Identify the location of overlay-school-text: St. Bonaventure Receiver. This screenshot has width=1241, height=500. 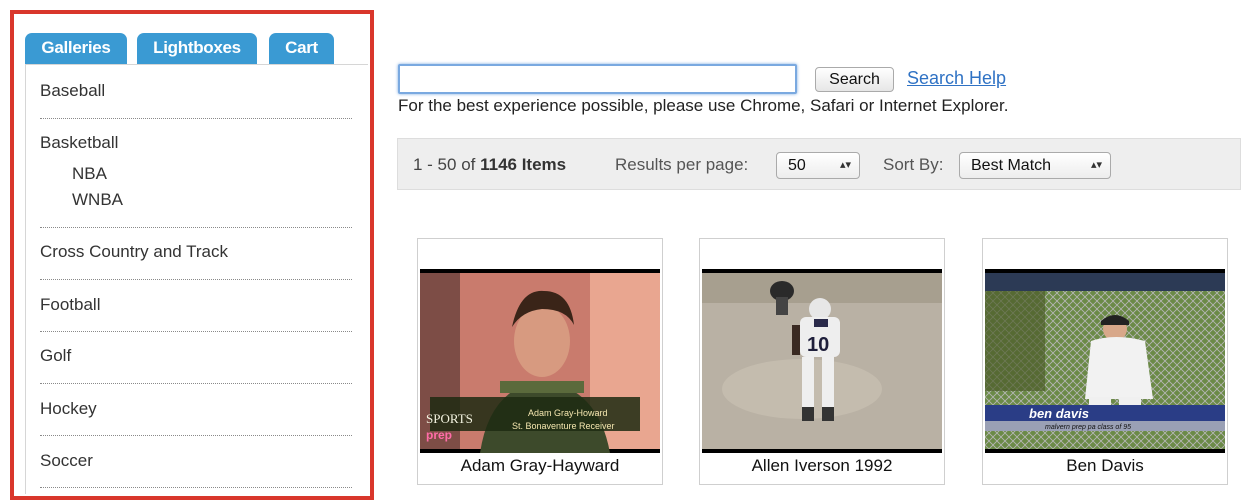
(563, 426).